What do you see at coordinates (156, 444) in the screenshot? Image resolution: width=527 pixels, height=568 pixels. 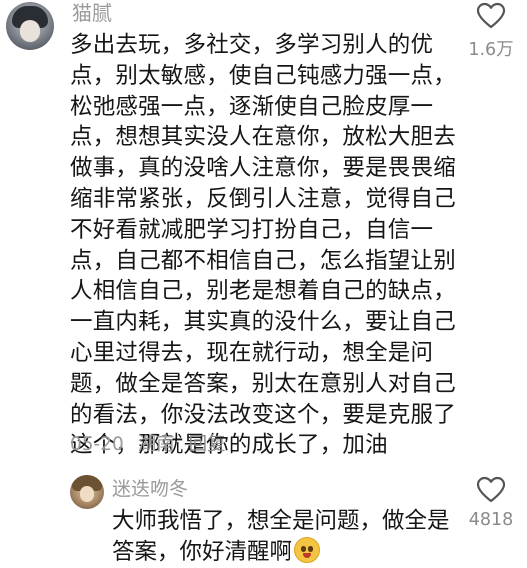 I see `comment-location: 湖南` at bounding box center [156, 444].